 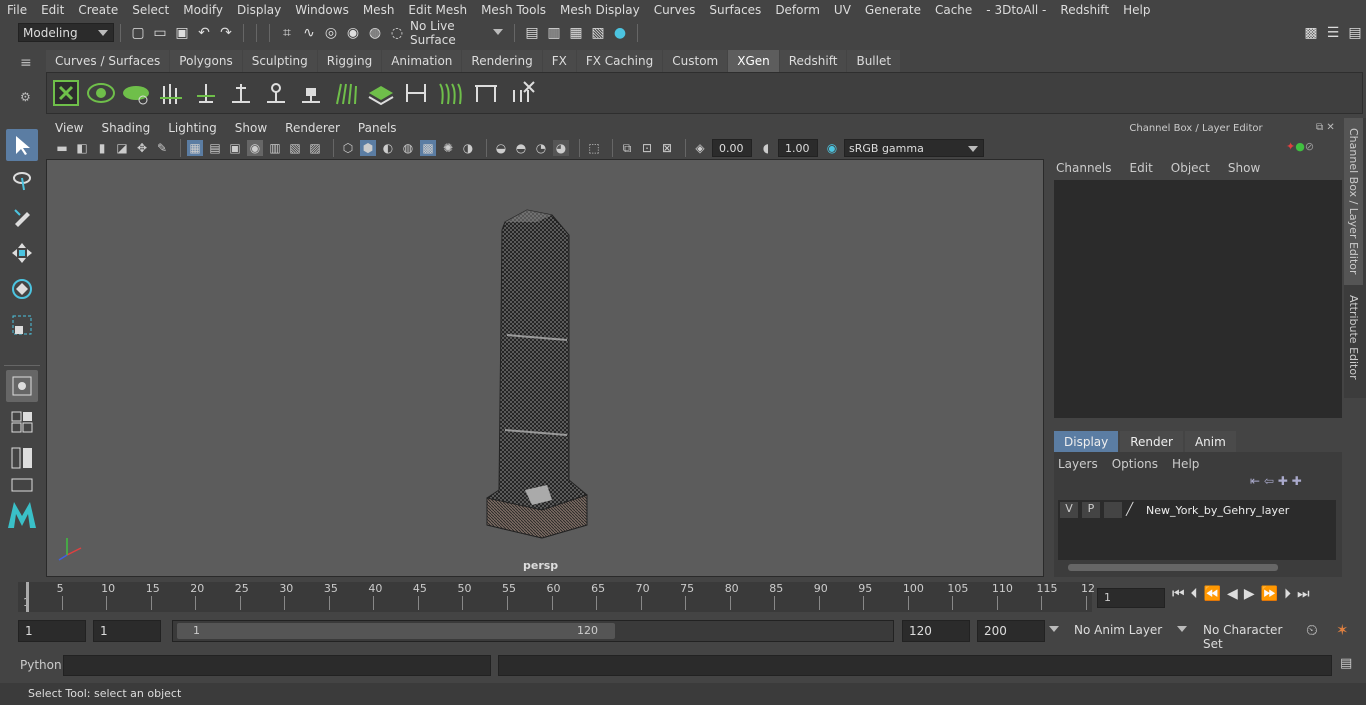 I want to click on menu-modify: Modify, so click(x=203, y=10).